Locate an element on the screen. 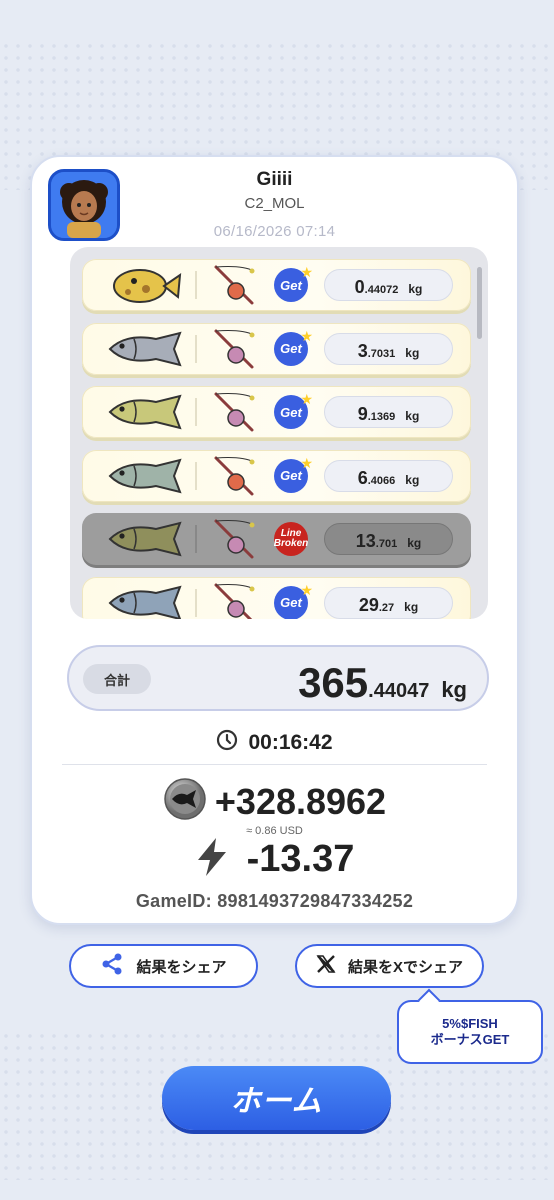 The image size is (554, 1200). catch-weight: 13.701 kg is located at coordinates (388, 539).